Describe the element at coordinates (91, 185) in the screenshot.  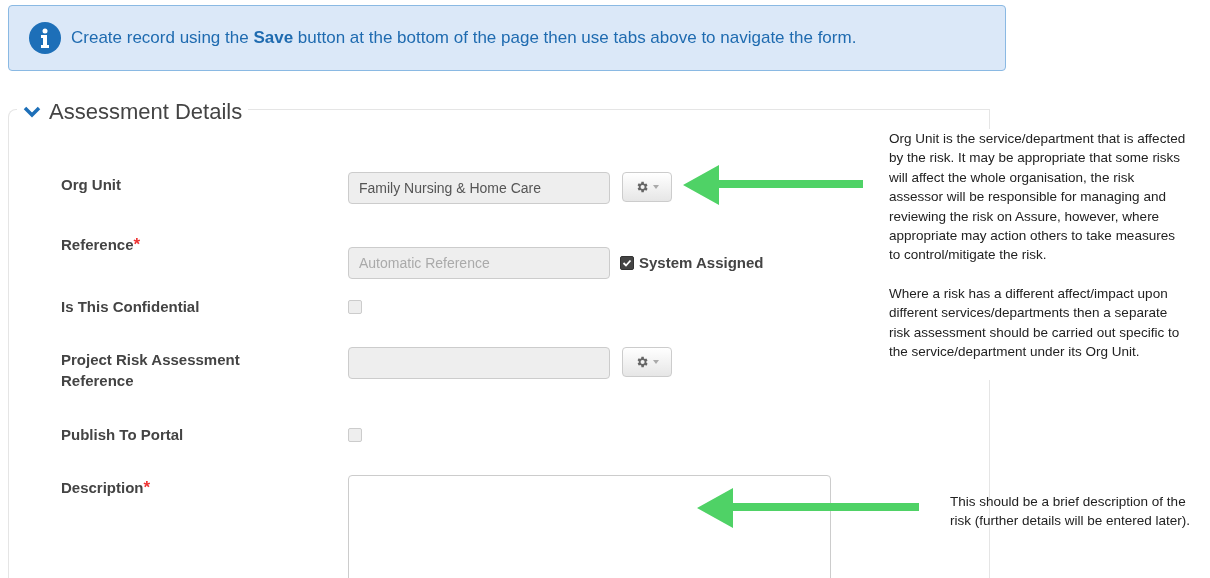
I see `field-label: Org Unit` at that location.